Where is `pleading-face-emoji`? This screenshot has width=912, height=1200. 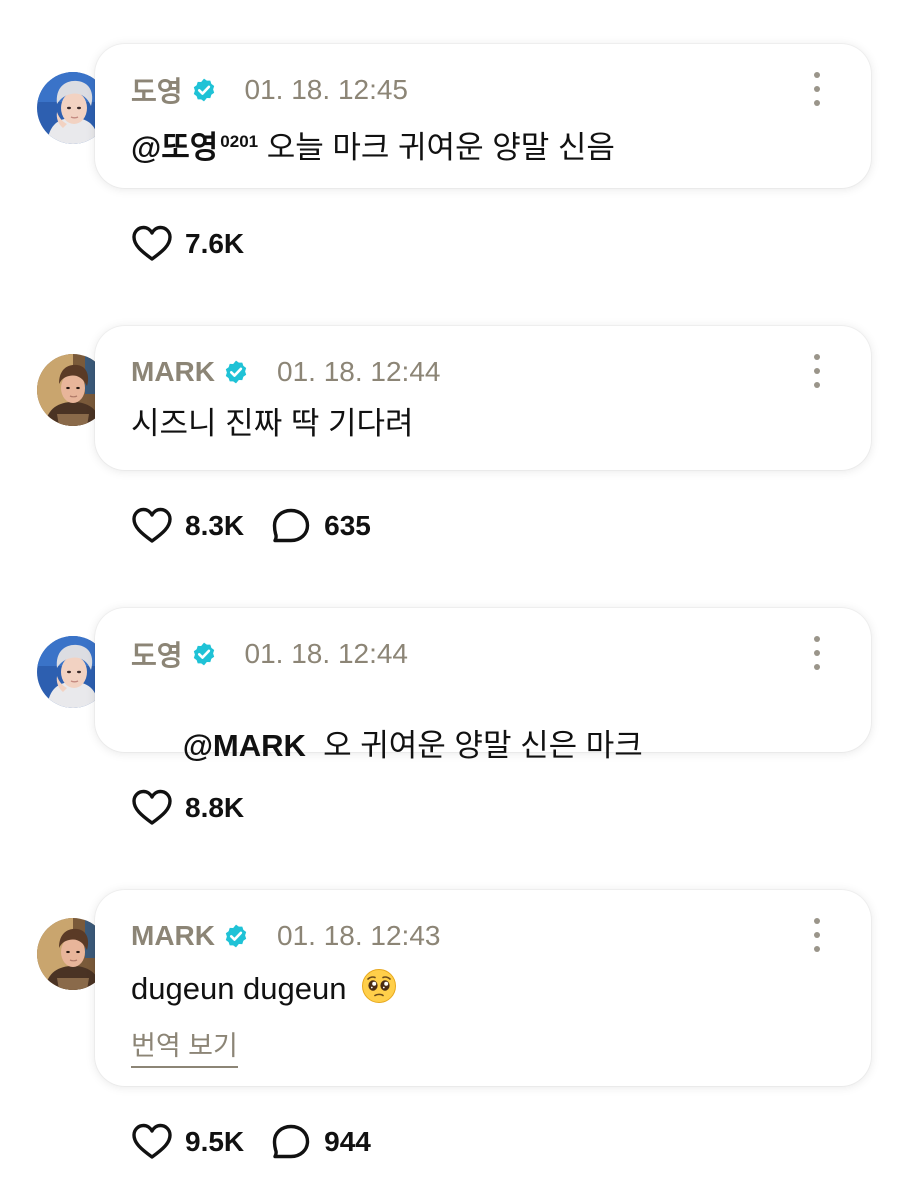
pleading-face-emoji is located at coordinates (379, 986).